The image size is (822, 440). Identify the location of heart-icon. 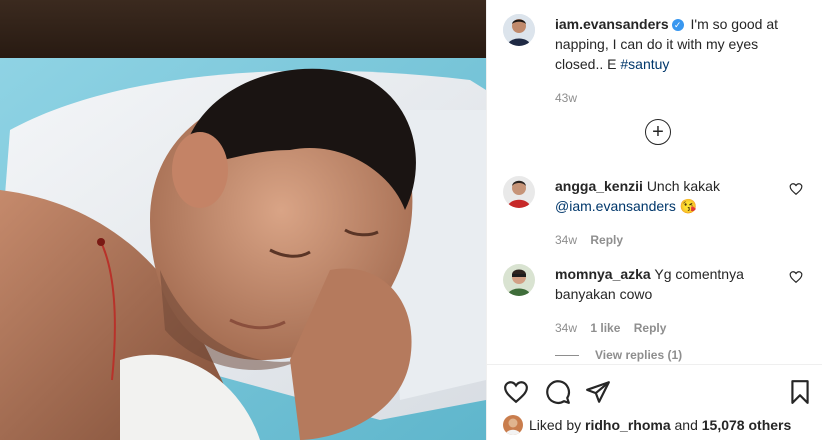
(516, 392).